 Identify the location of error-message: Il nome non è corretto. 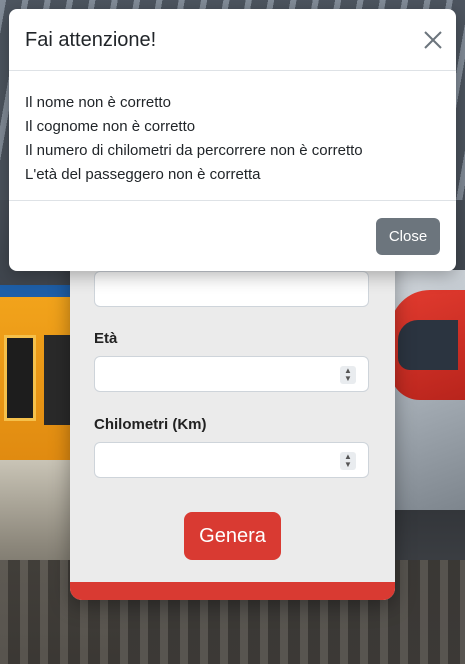
(98, 102).